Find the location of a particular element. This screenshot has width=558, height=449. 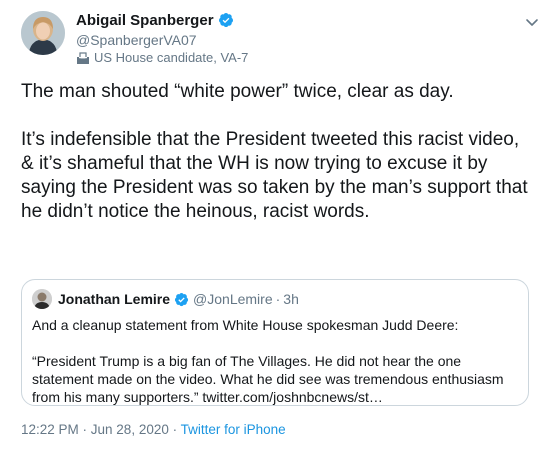

author-label: US House candidate, VA-7 is located at coordinates (162, 57).